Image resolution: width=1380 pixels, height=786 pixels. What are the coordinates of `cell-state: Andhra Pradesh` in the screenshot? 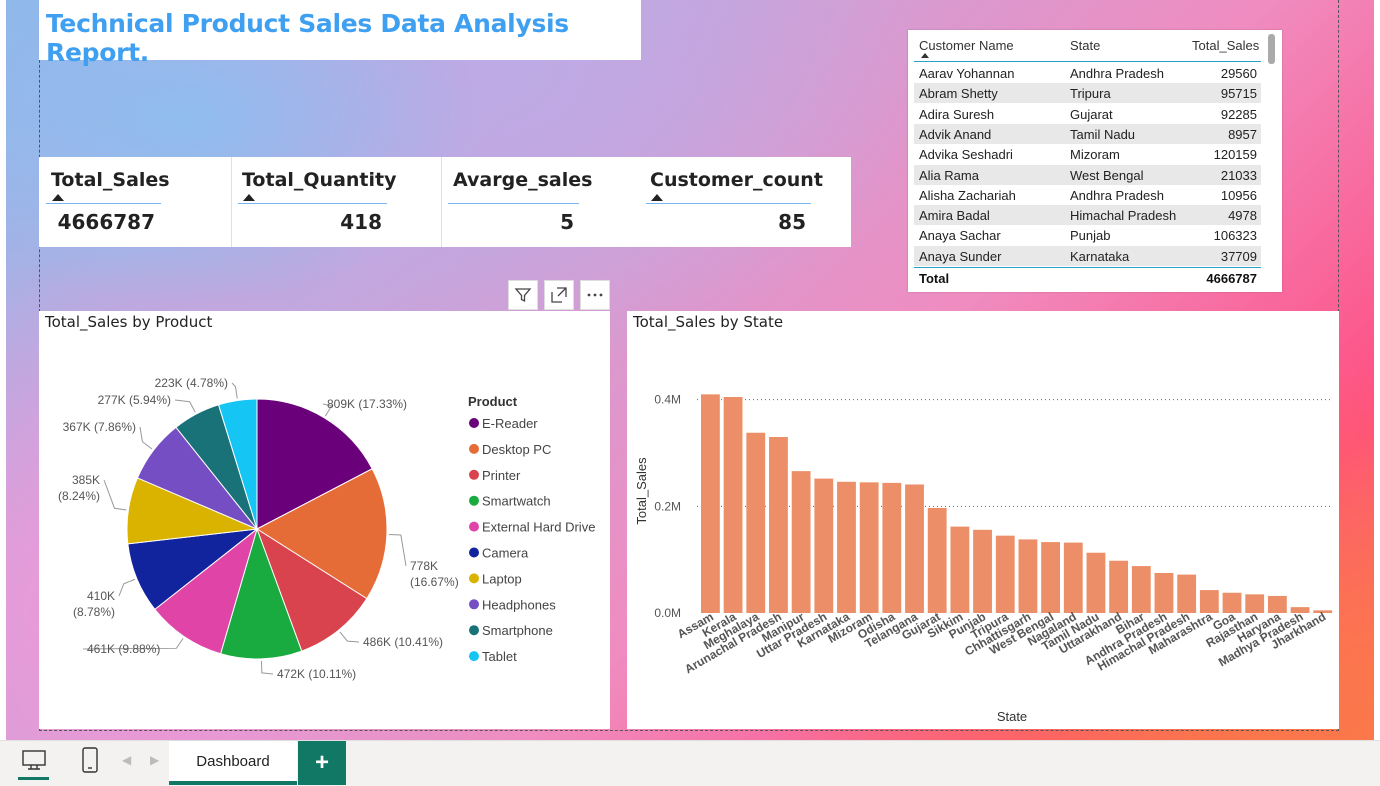 It's located at (1117, 195).